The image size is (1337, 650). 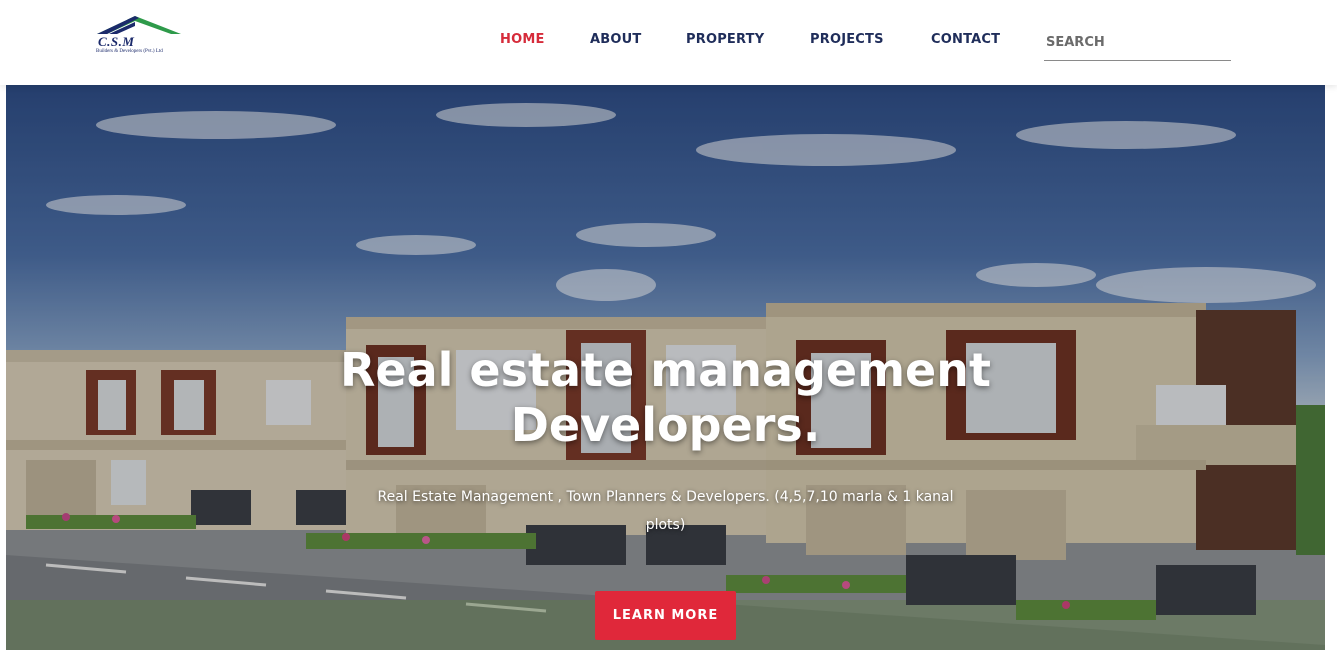 What do you see at coordinates (116, 41) in the screenshot?
I see `logo-text: C.S.M` at bounding box center [116, 41].